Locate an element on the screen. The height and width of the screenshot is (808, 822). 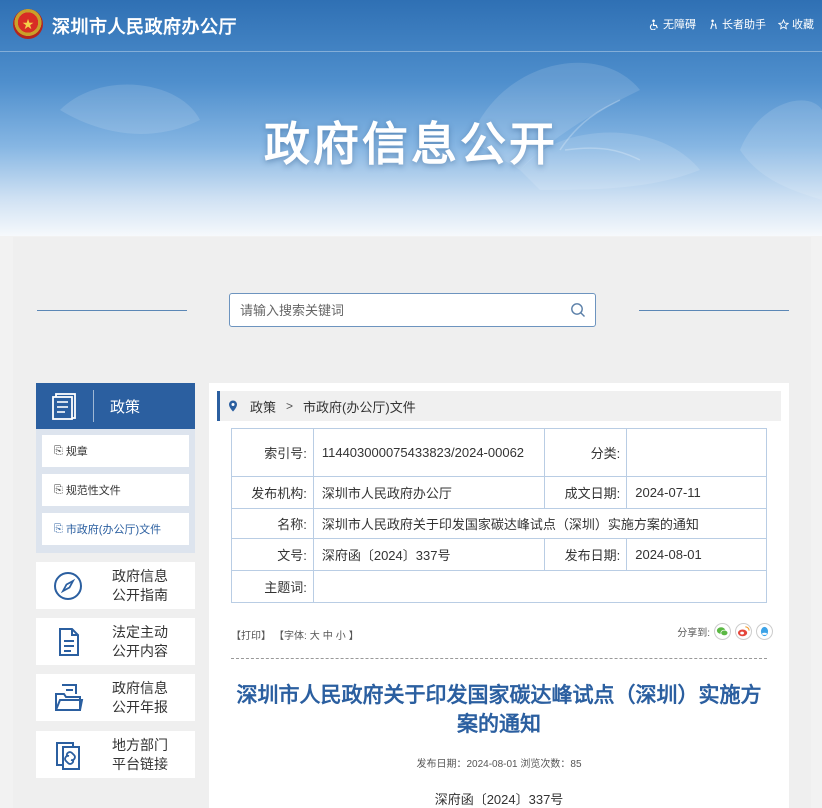
star-icon is located at coordinates (783, 24).